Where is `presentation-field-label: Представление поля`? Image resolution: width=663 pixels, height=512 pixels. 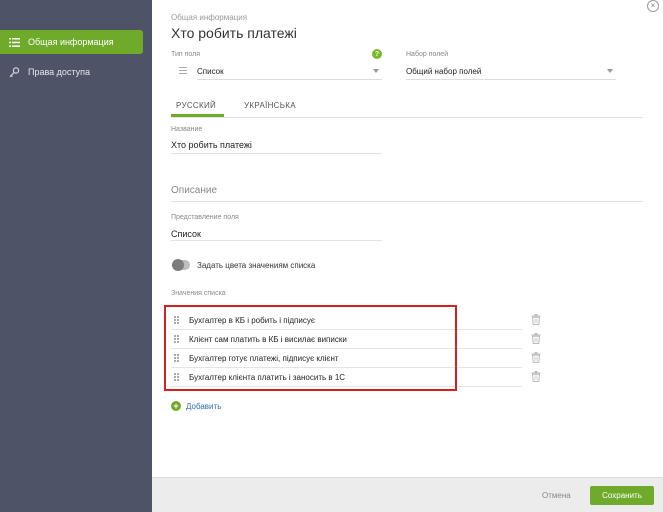
presentation-field-label: Представление поля is located at coordinates (205, 217).